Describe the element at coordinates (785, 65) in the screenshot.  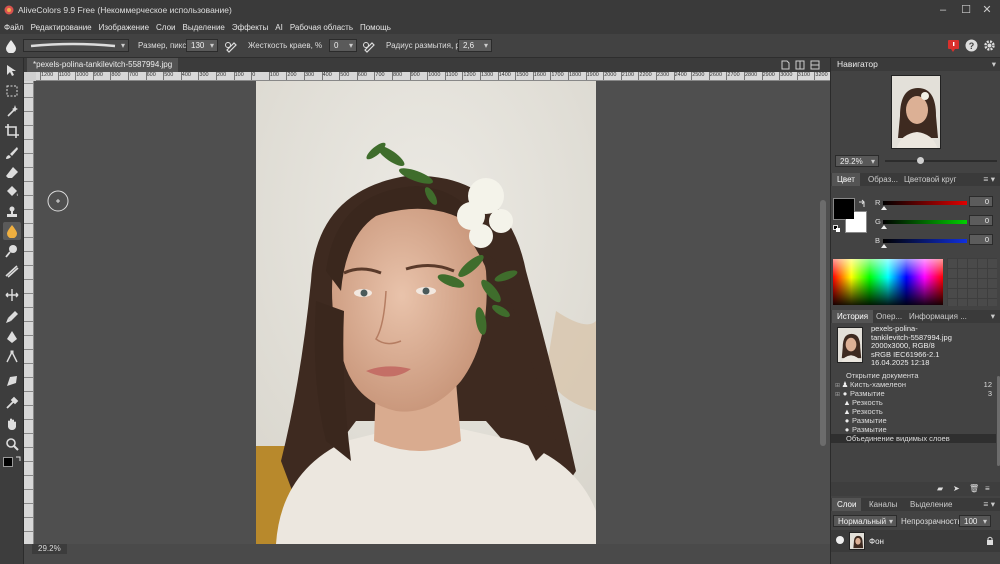
I see `document-icon` at that location.